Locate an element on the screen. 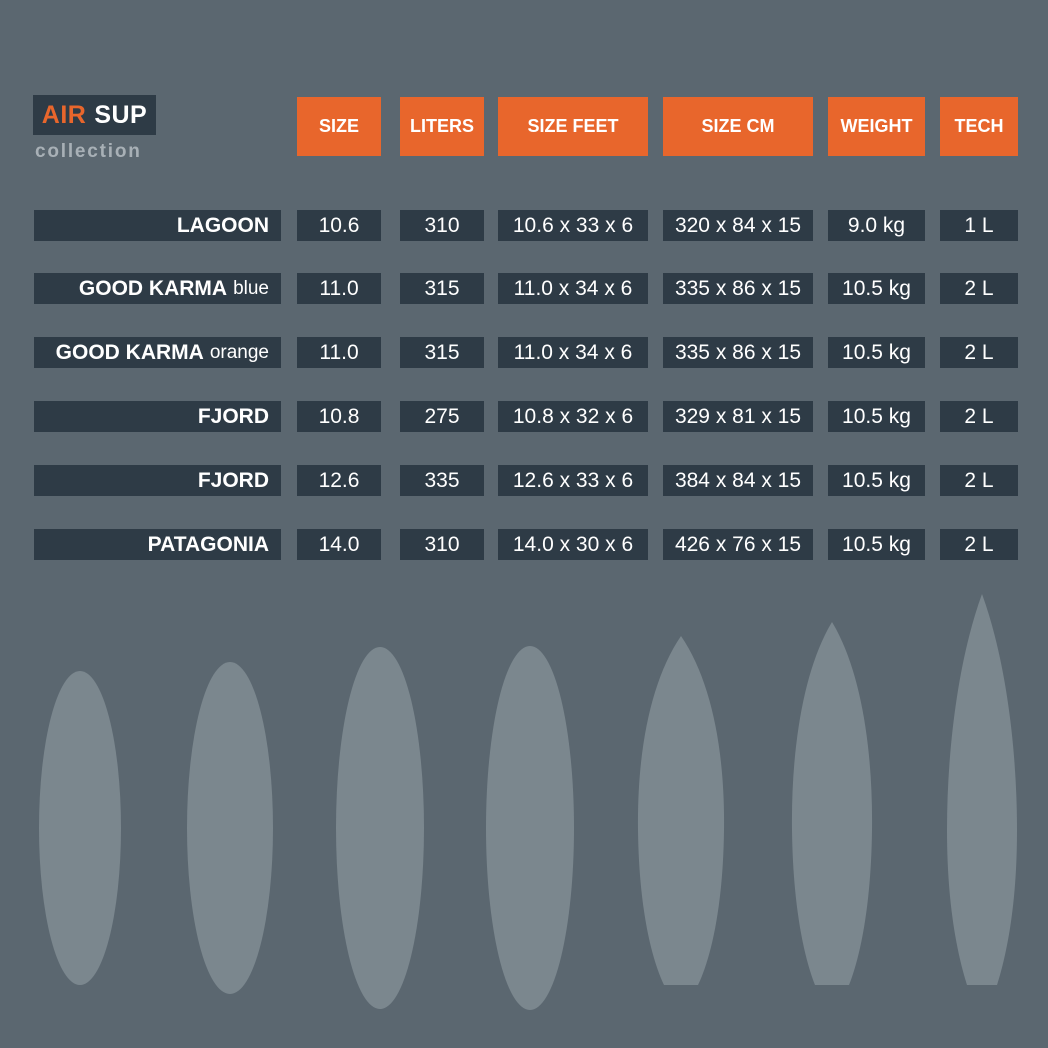 Image resolution: width=1048 pixels, height=1048 pixels. logo-word-air: AIR is located at coordinates (64, 114).